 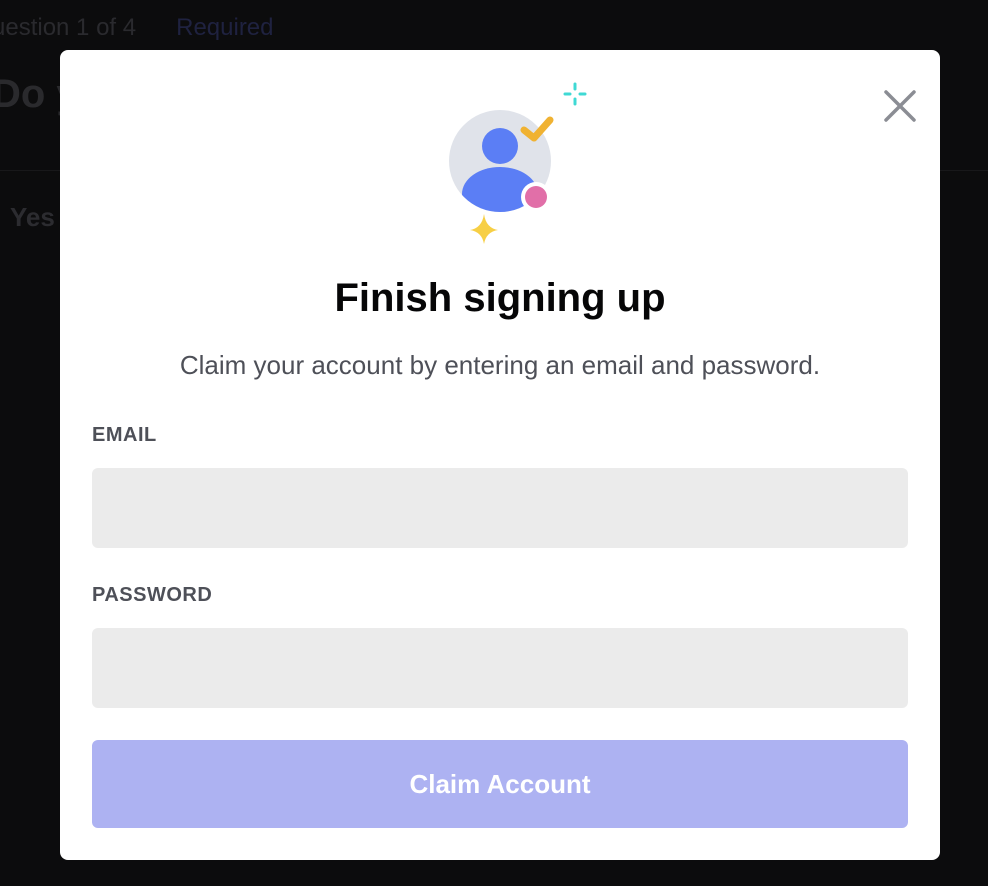 I want to click on close-icon, so click(x=900, y=106).